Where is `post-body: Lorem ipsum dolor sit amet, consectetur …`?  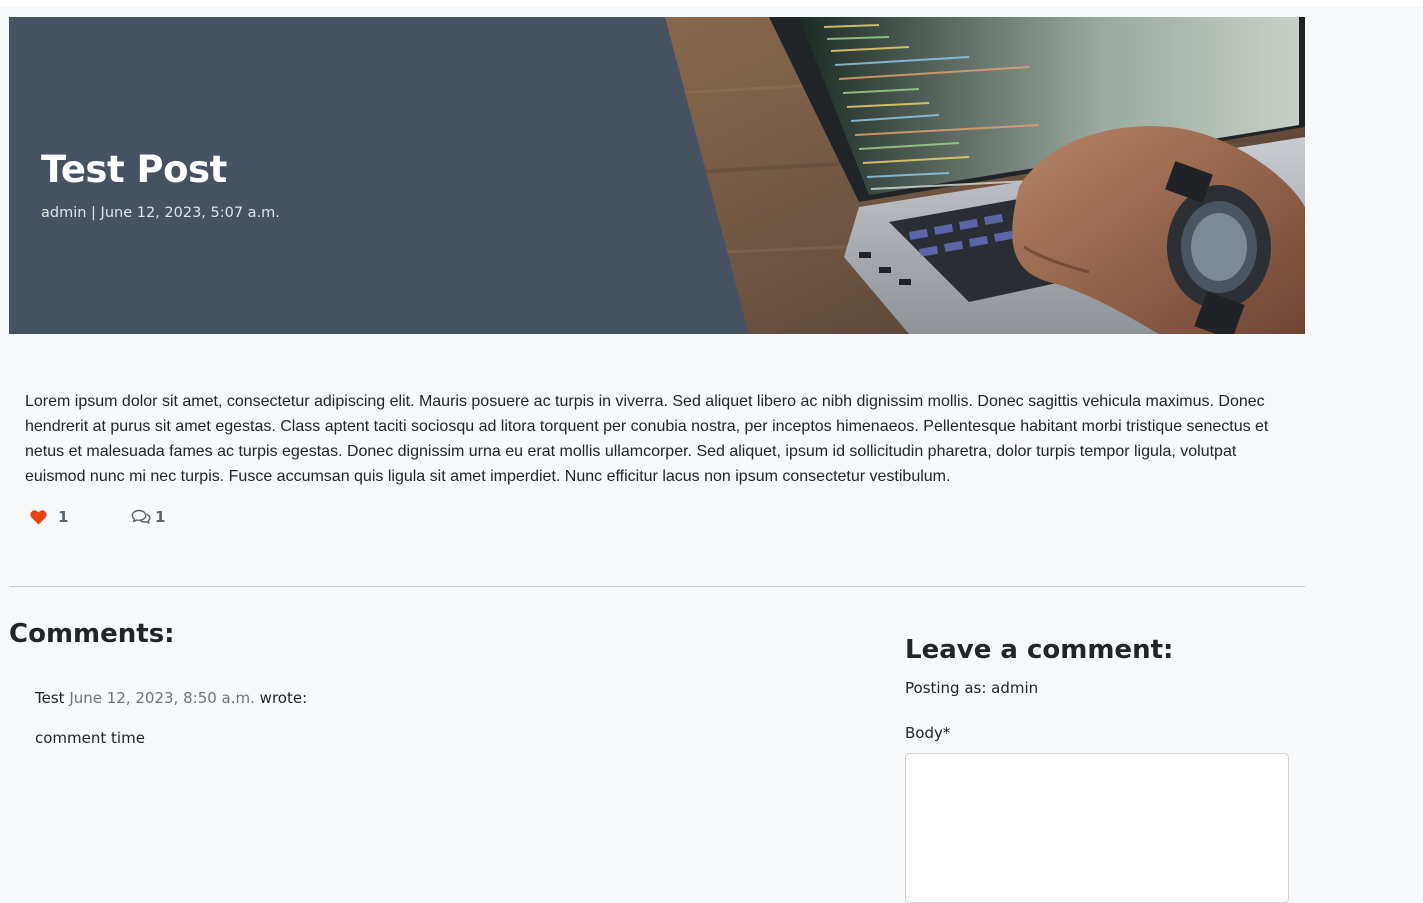 post-body: Lorem ipsum dolor sit amet, consectetur … is located at coordinates (647, 439).